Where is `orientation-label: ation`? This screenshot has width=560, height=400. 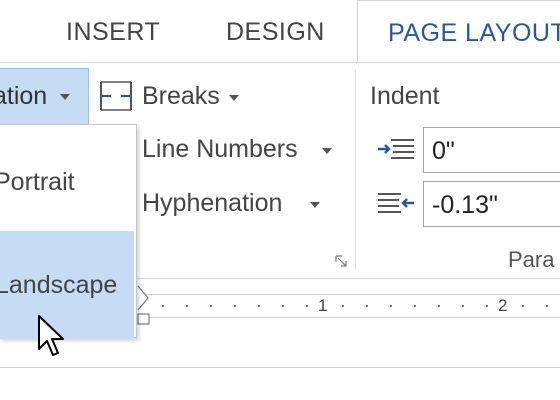 orientation-label: ation is located at coordinates (24, 96).